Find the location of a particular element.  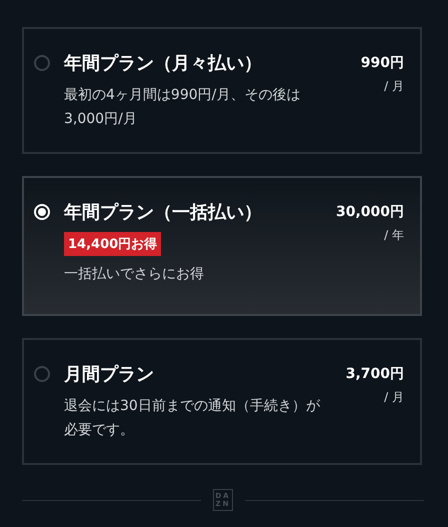

price-period: / 年 is located at coordinates (394, 235).